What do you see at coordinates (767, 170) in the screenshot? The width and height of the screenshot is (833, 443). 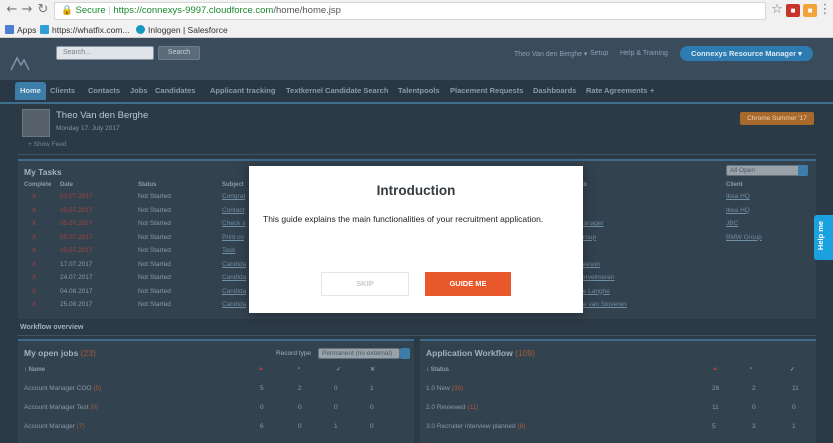 I see `tasks-filter-select: All Open` at bounding box center [767, 170].